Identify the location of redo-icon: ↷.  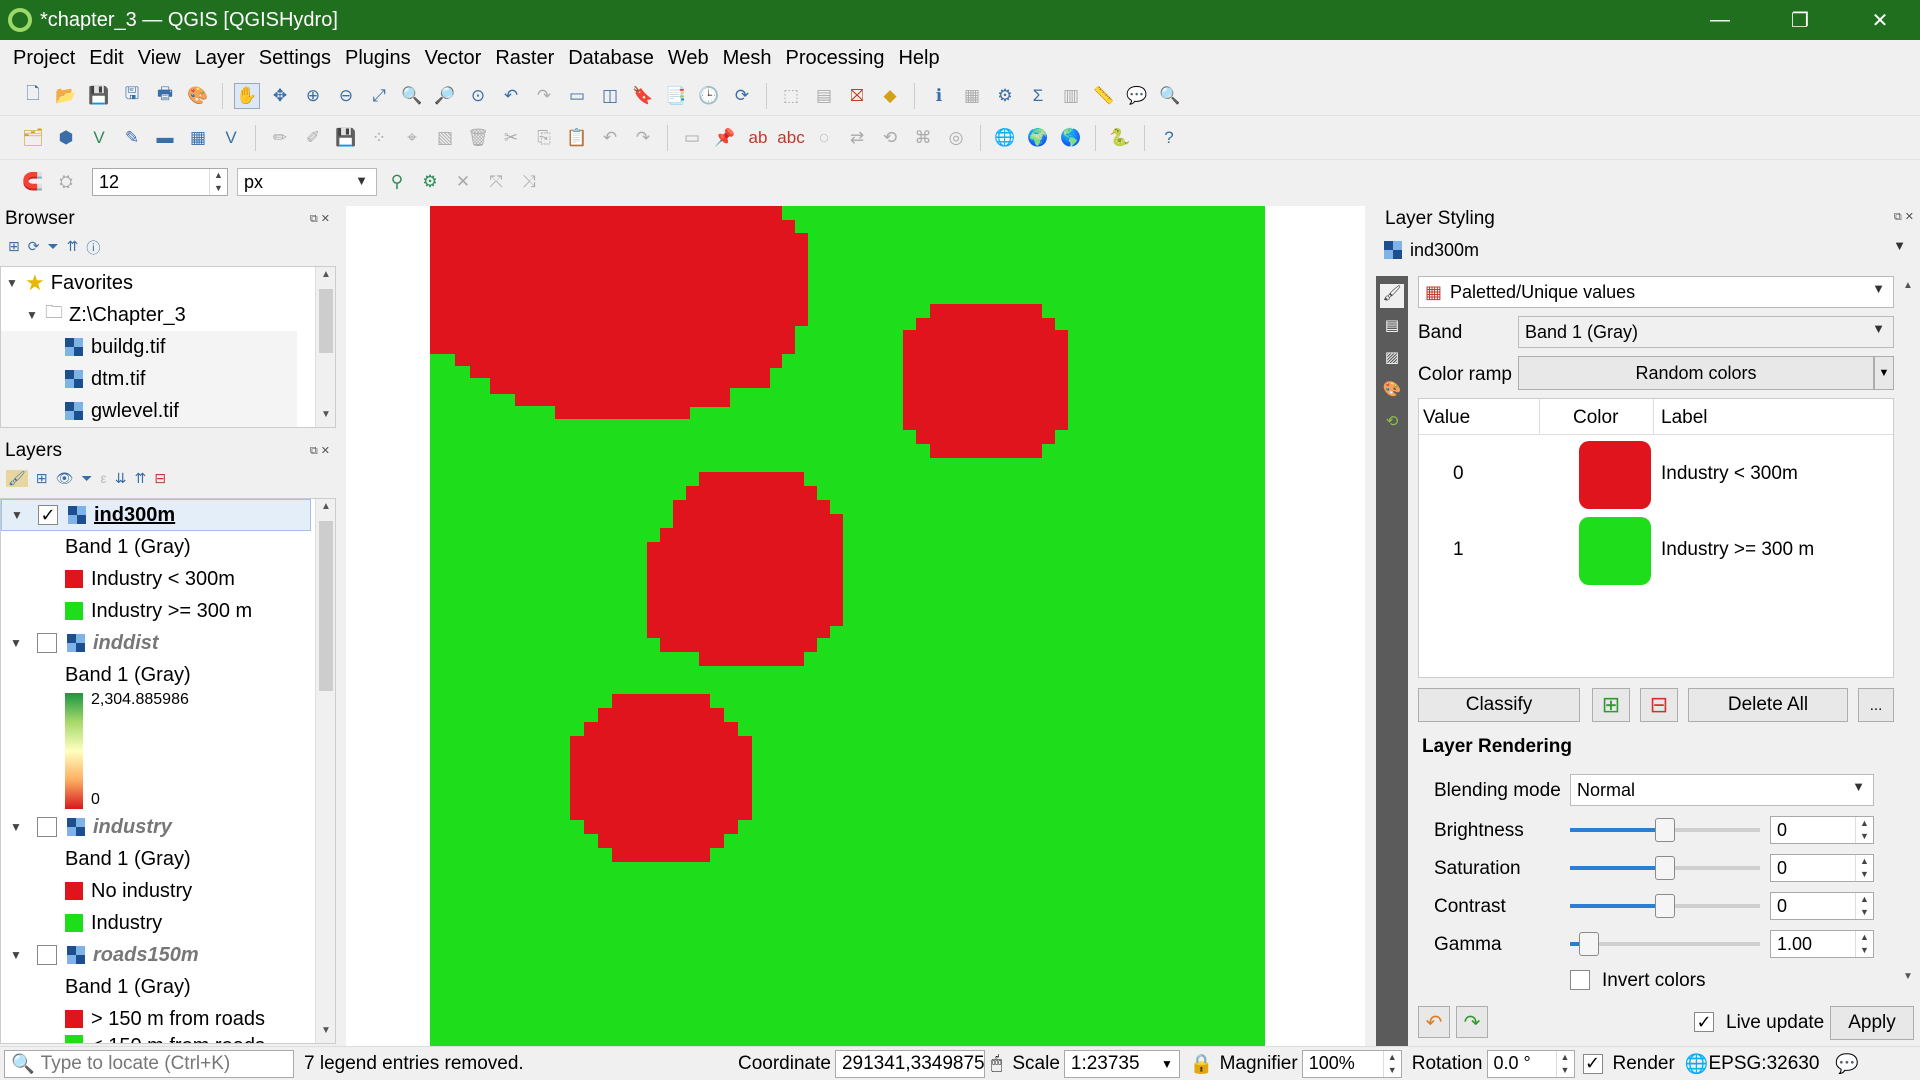
(643, 138).